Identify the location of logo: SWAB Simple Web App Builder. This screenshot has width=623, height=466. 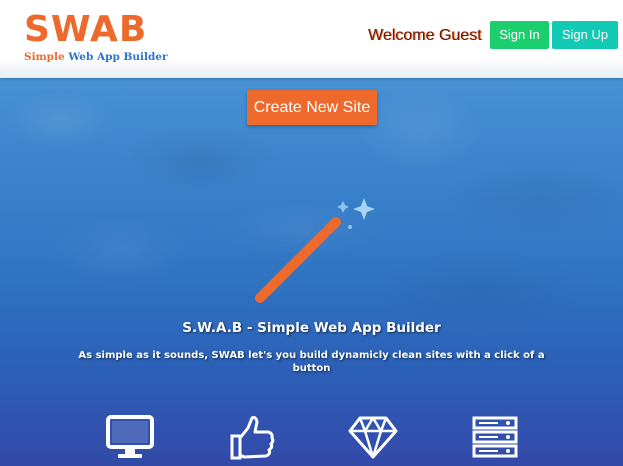
(96, 36).